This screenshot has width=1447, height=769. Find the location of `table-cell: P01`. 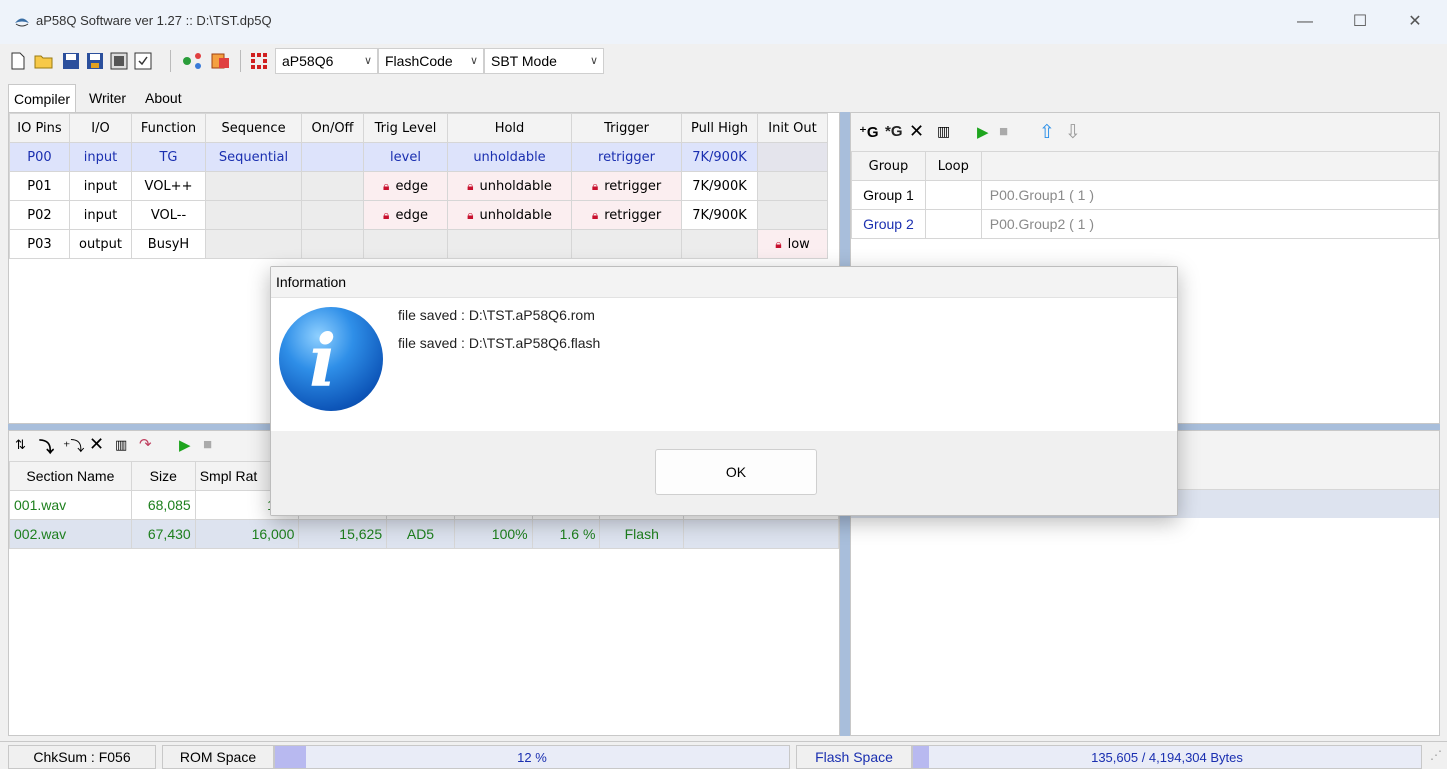

table-cell: P01 is located at coordinates (39, 186).